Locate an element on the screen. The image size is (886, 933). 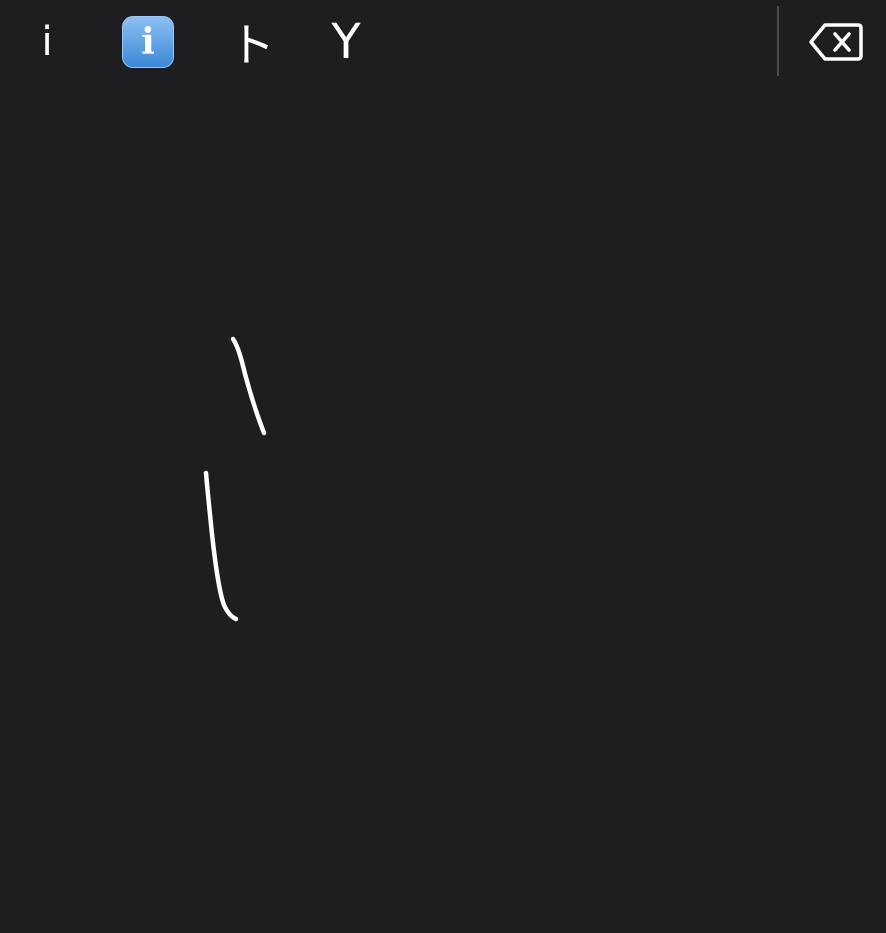
information-emoji-icon: i is located at coordinates (148, 42).